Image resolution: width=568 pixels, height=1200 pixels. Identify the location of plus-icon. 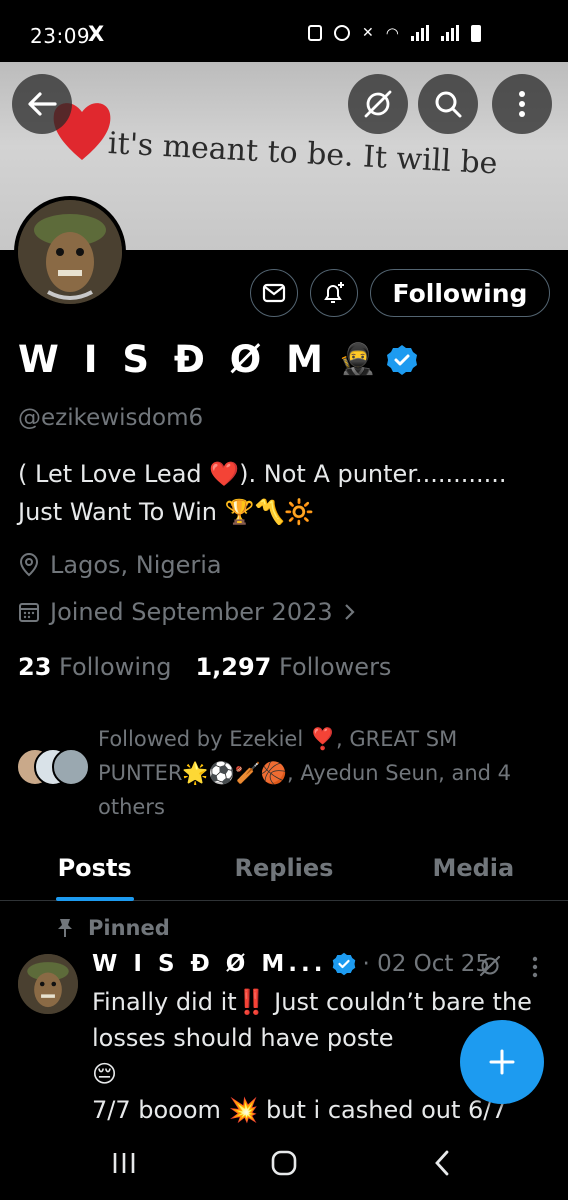
(502, 1062).